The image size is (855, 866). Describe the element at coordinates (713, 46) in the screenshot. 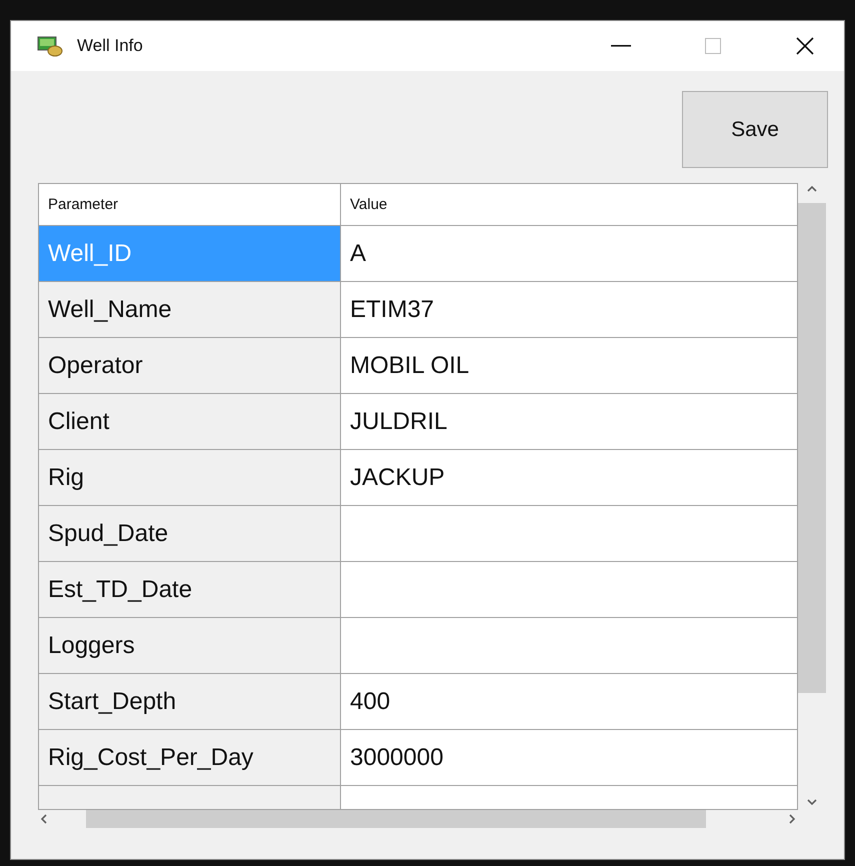

I see `maximize-icon` at that location.